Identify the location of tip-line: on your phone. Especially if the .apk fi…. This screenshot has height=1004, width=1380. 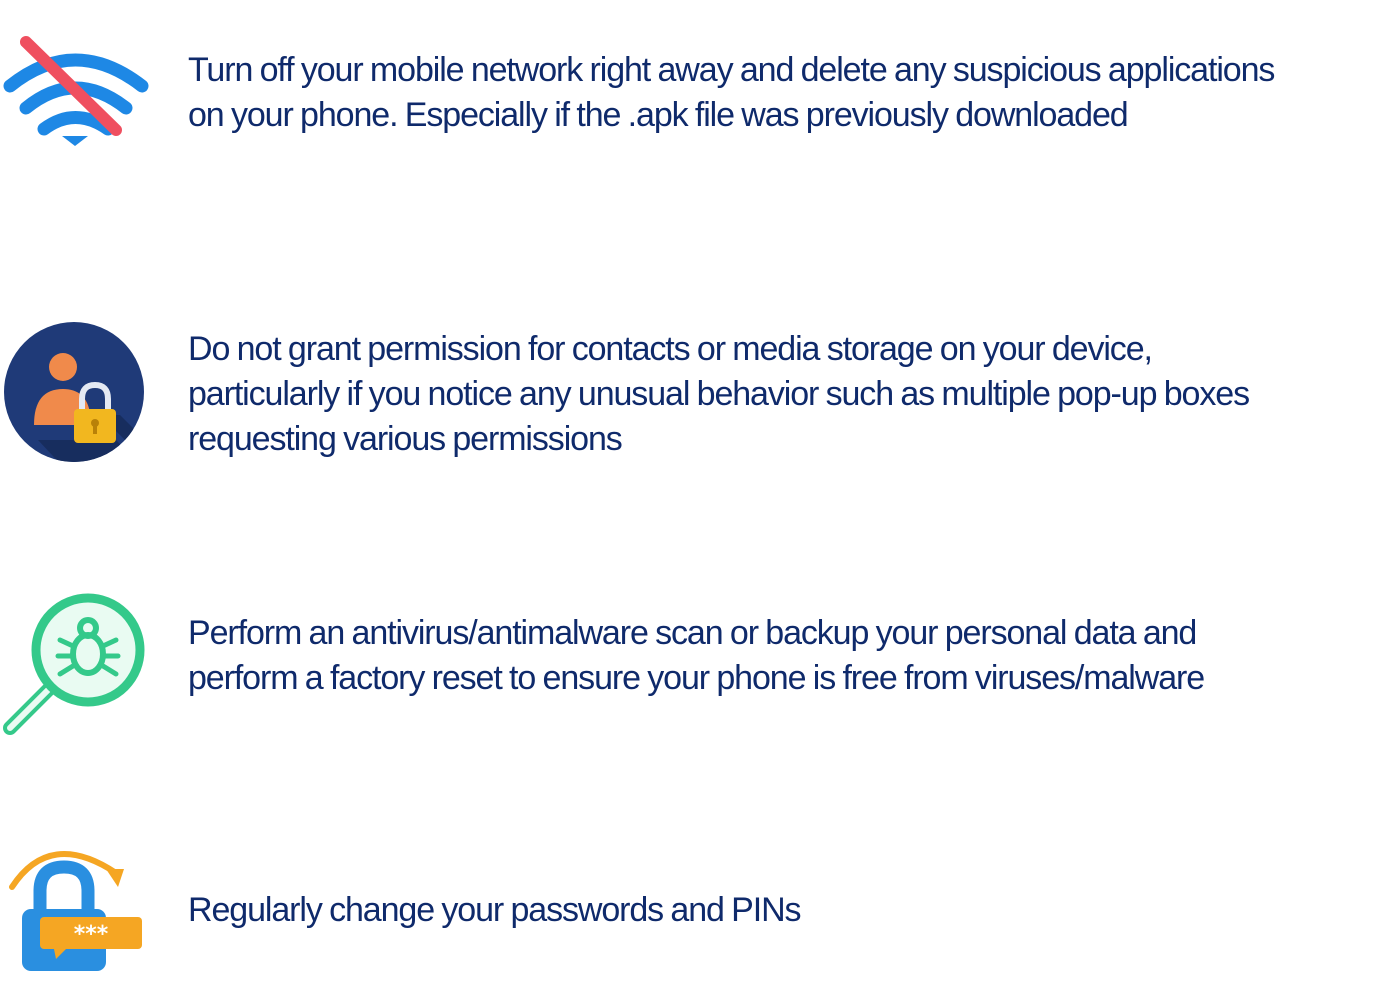
(658, 115).